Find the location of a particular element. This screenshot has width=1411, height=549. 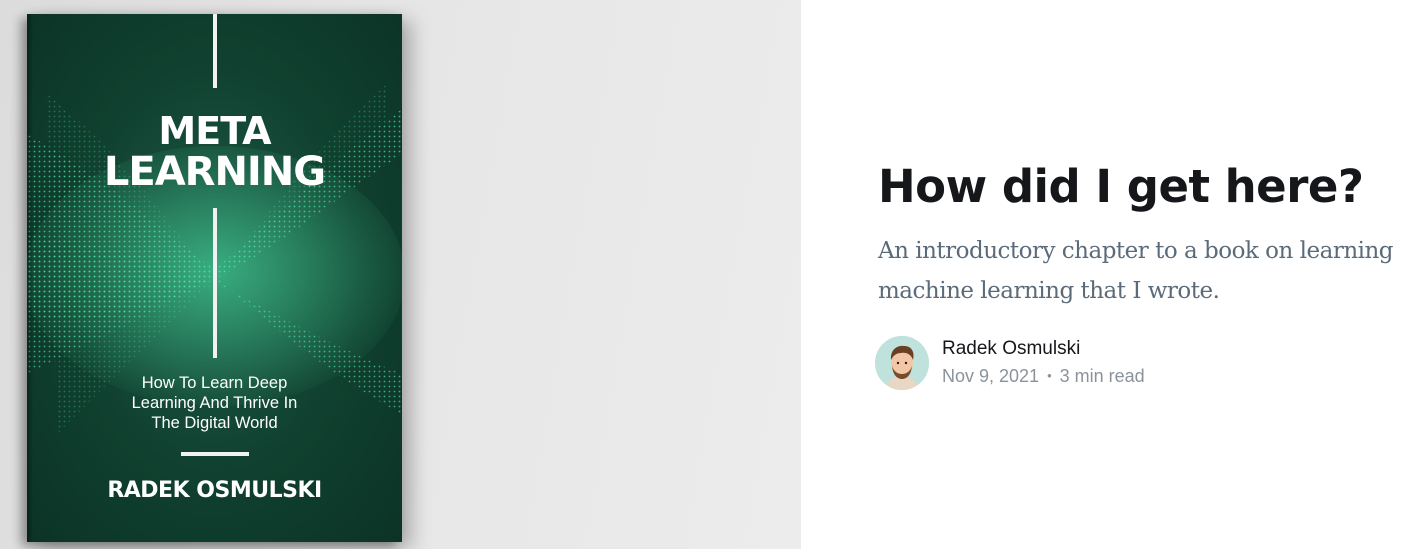

cover-subtitle-line: How To Learn Deep is located at coordinates (214, 383).